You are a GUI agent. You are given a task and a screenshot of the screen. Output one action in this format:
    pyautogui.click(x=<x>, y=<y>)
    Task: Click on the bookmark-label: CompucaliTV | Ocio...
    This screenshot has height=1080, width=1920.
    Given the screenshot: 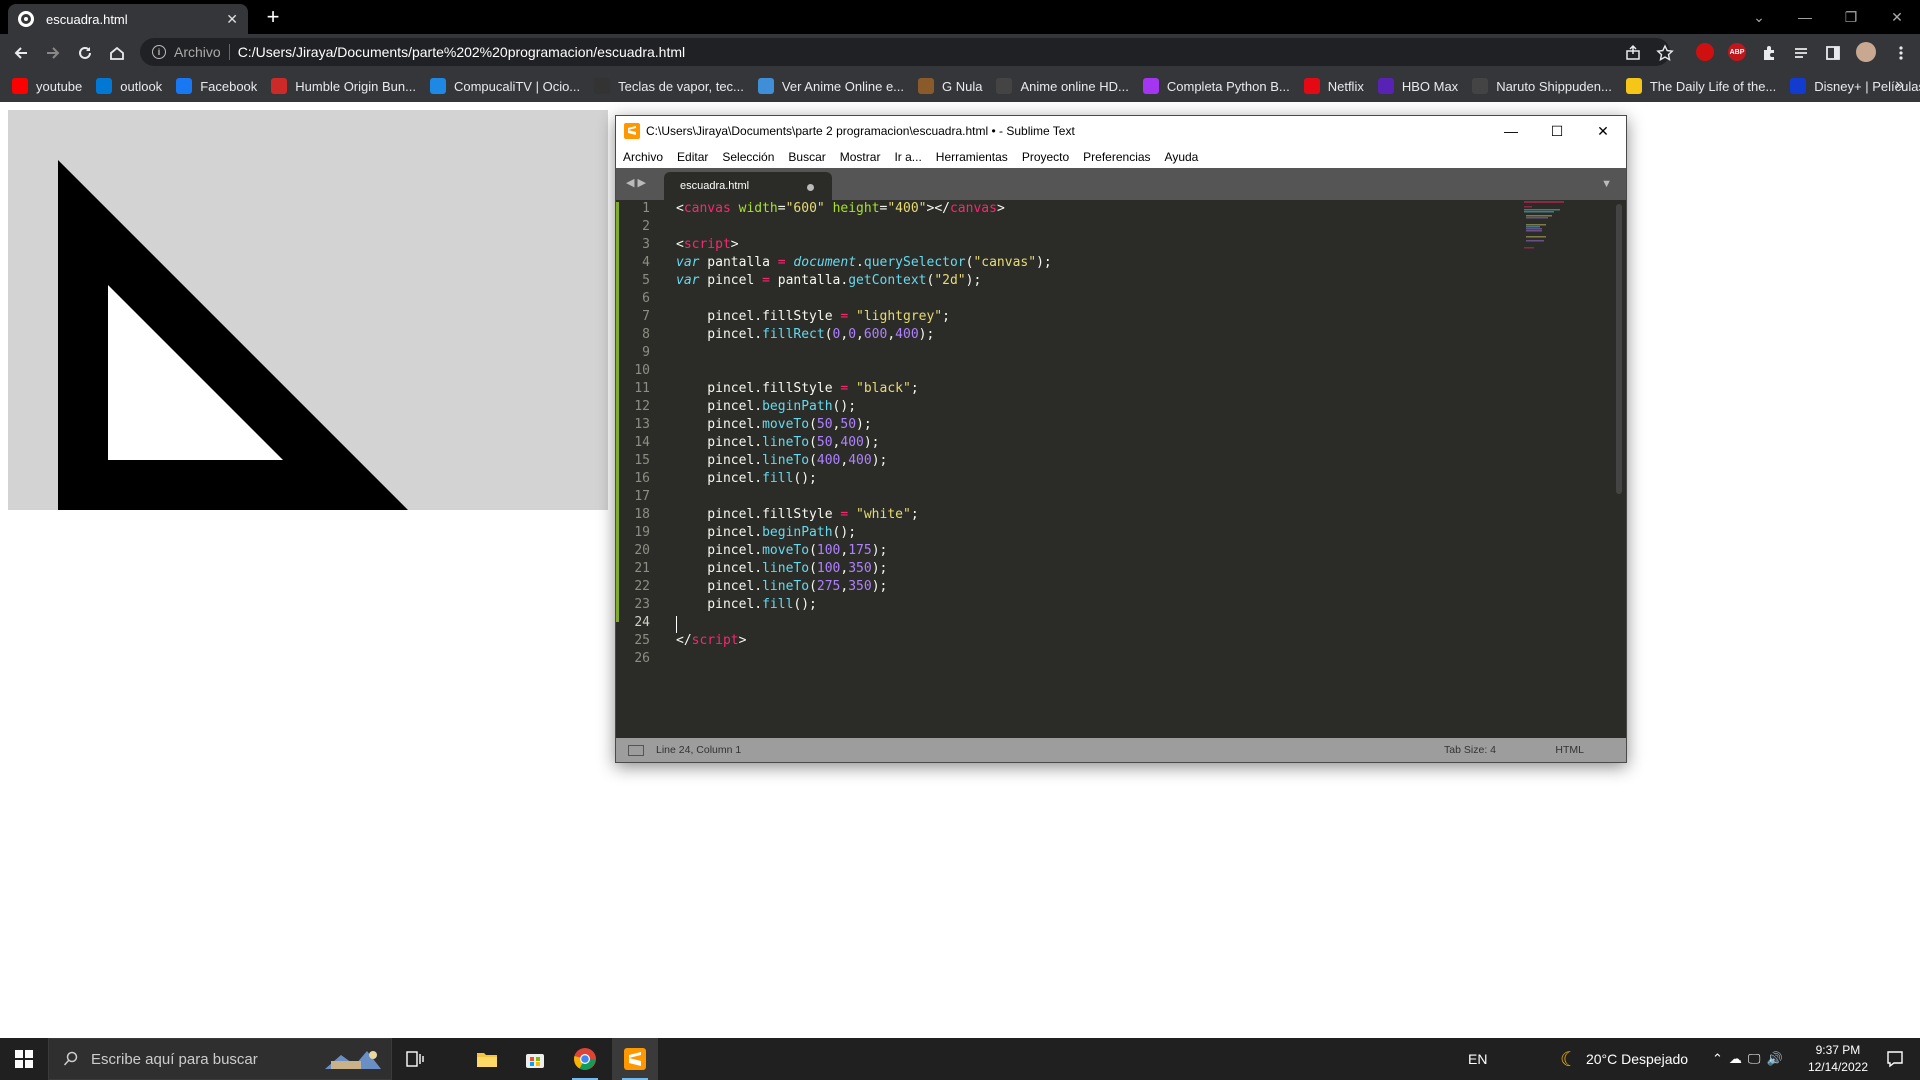 What is the action you would take?
    pyautogui.click(x=517, y=86)
    